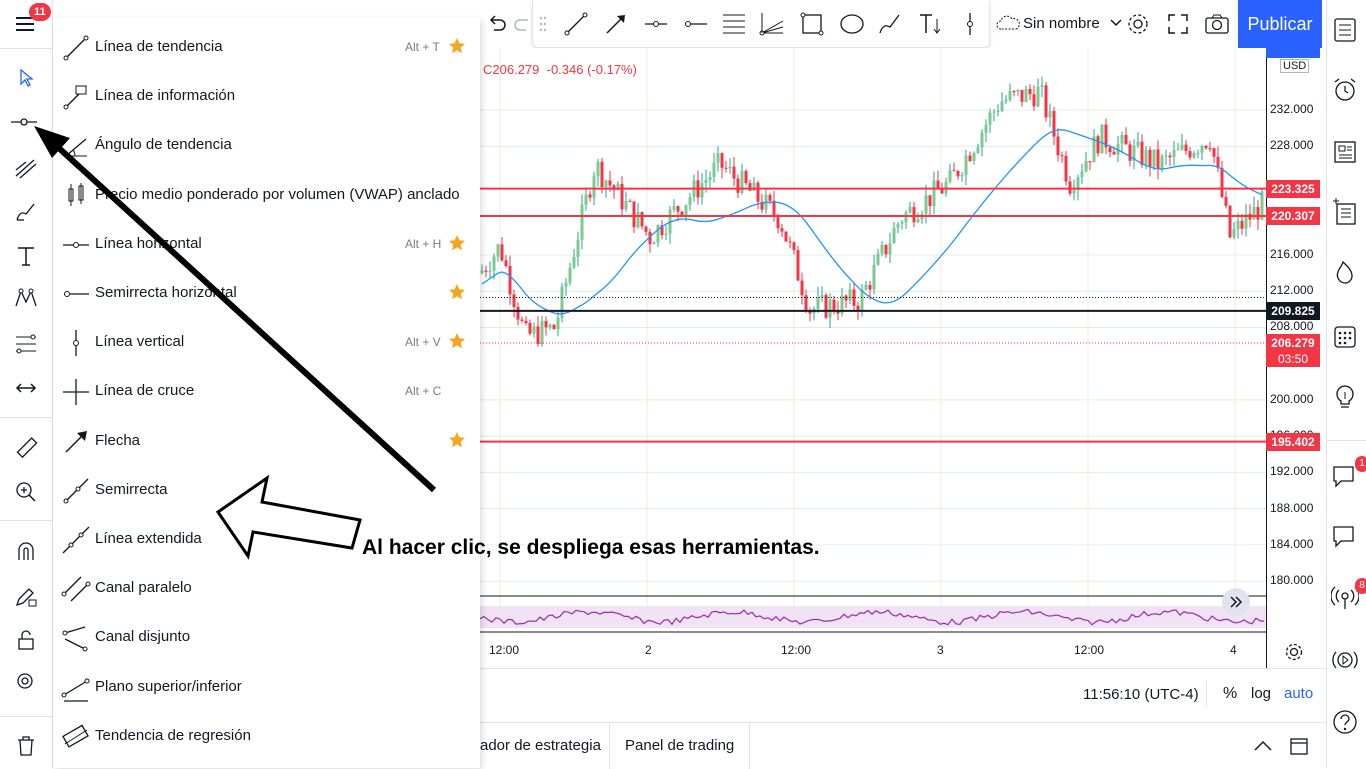 This screenshot has width=1366, height=769. Describe the element at coordinates (266, 244) in the screenshot. I see `menu-item-horizontal-line: Línea horizontal Alt + H` at that location.